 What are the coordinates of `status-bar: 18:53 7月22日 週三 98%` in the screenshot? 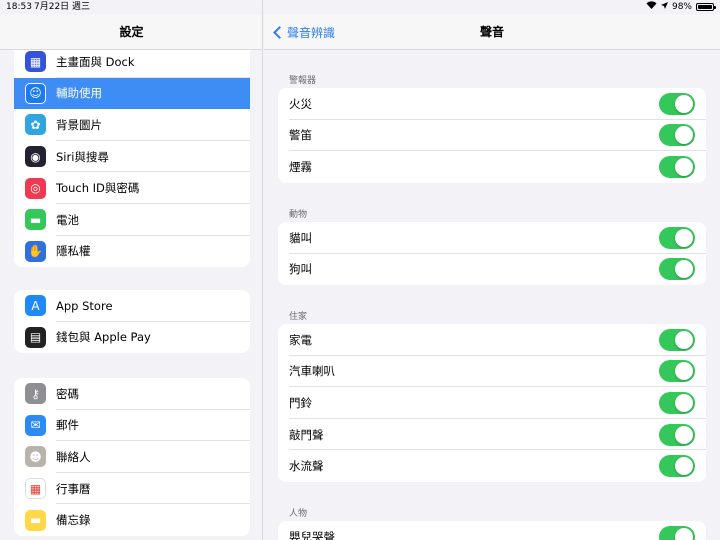 It's located at (360, 7).